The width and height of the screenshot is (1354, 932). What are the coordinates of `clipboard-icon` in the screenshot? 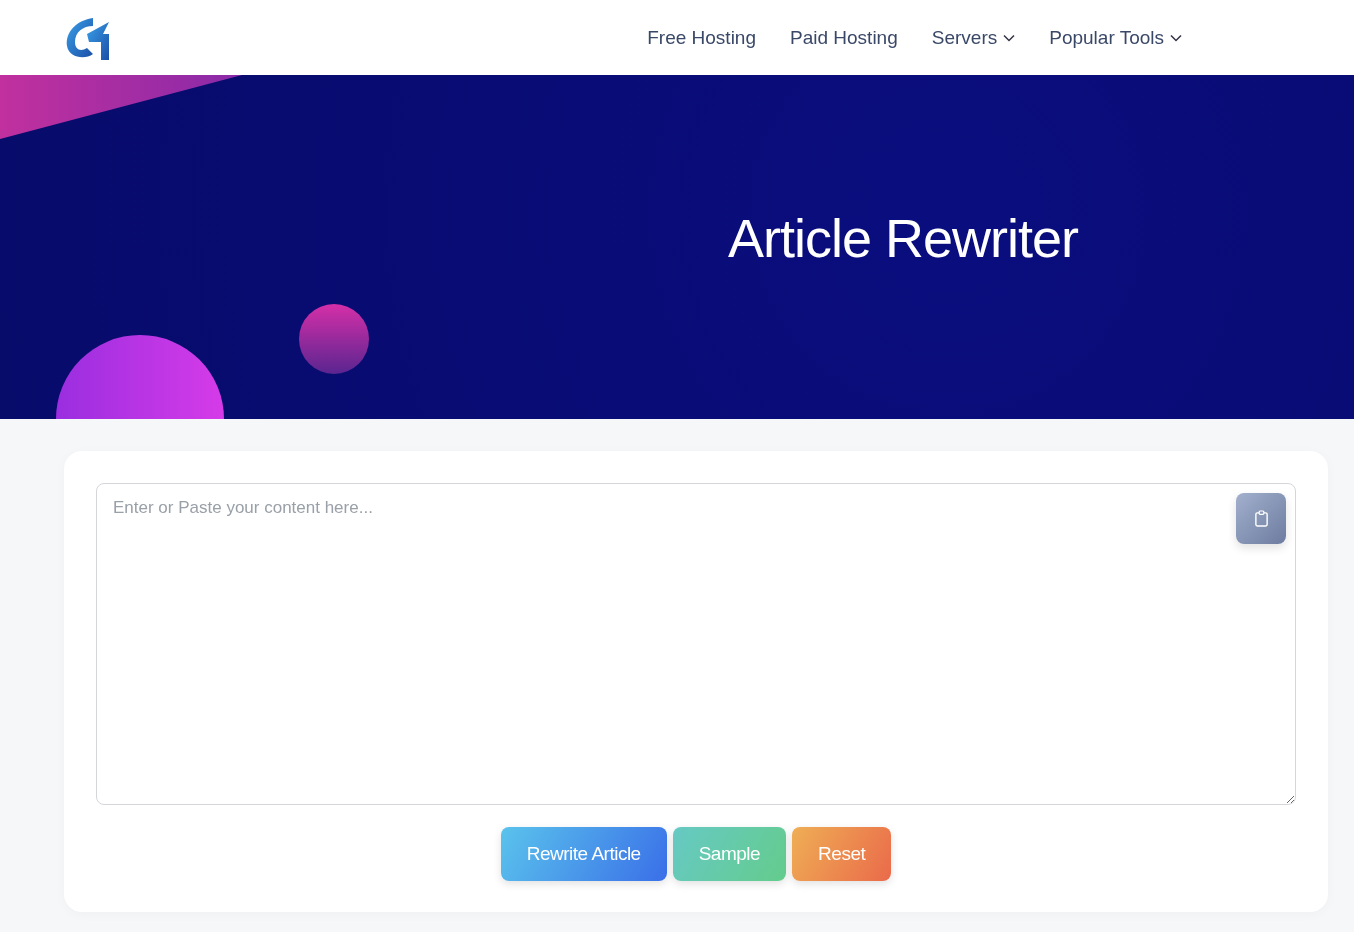 It's located at (1261, 518).